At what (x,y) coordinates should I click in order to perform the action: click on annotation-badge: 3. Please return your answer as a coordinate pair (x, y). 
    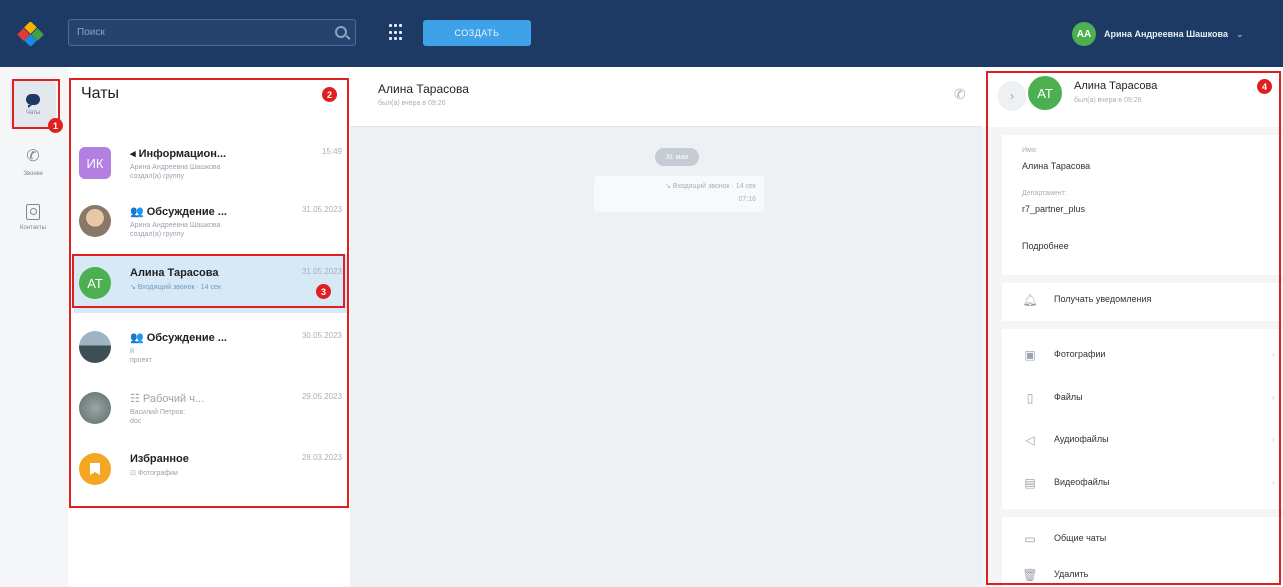
    Looking at the image, I should click on (323, 291).